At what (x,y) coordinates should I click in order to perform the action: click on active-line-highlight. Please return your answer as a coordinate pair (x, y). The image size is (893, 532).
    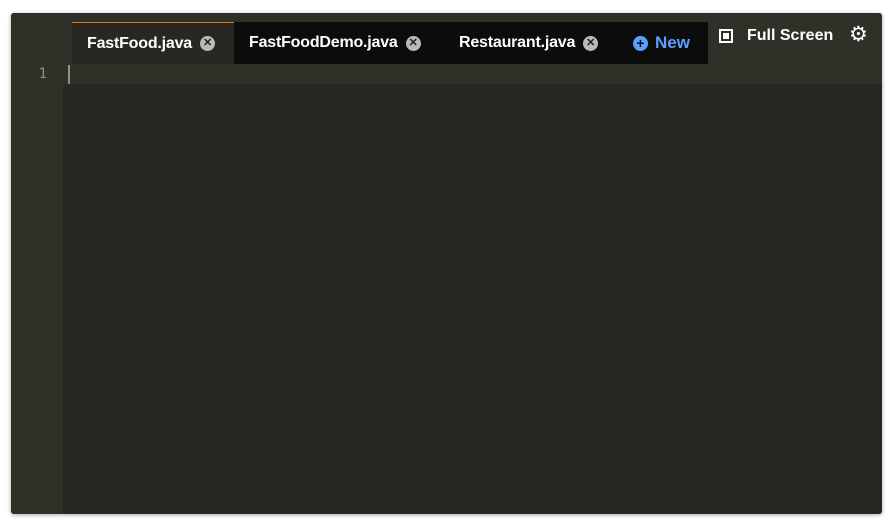
    Looking at the image, I should click on (472, 74).